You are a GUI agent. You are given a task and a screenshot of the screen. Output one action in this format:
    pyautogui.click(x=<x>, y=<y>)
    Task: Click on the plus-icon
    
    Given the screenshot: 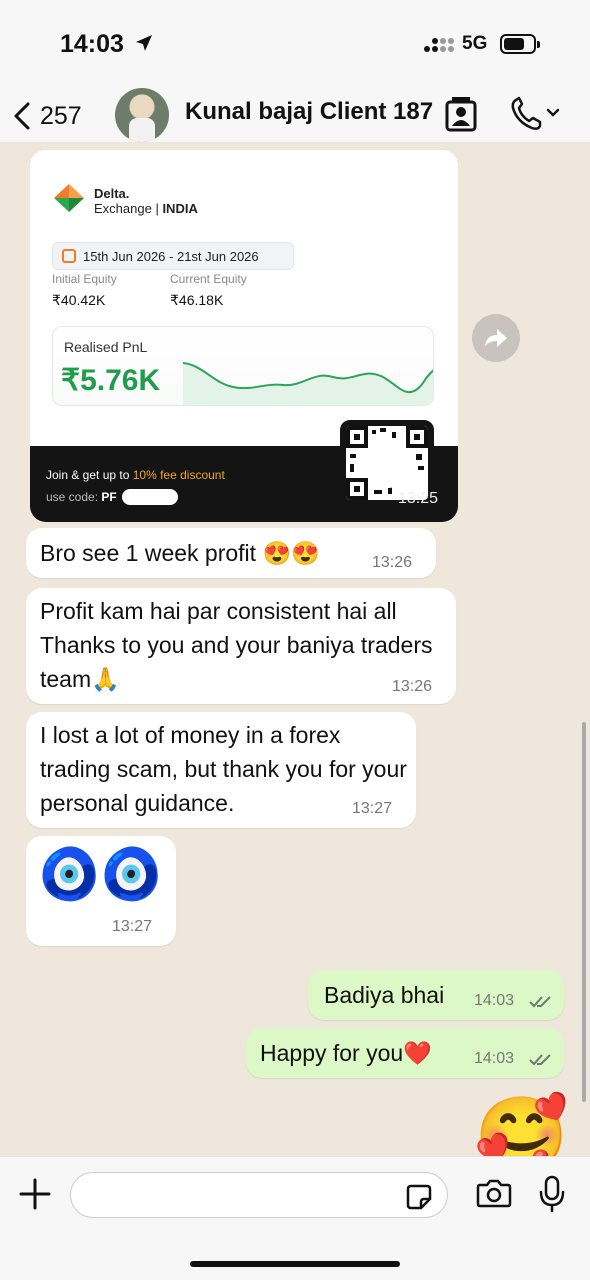 What is the action you would take?
    pyautogui.click(x=35, y=1194)
    